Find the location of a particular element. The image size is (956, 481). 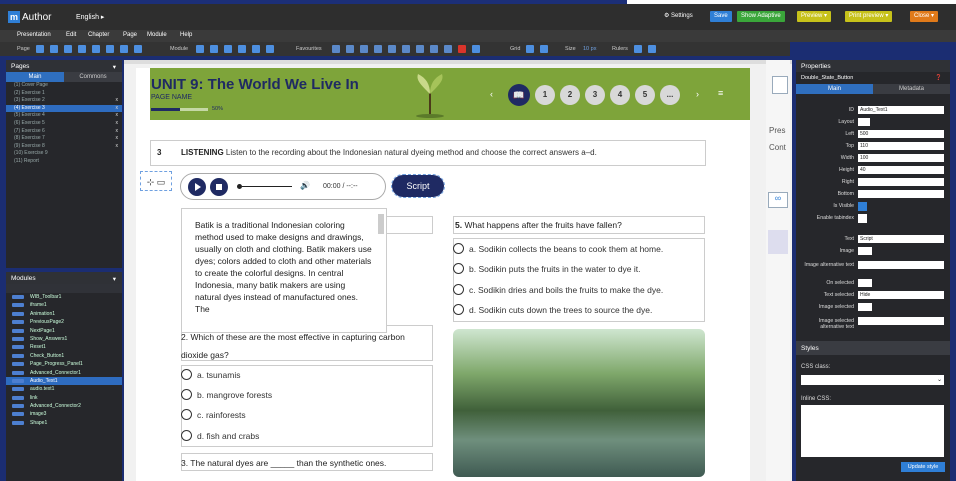

save-button: Save is located at coordinates (721, 16).